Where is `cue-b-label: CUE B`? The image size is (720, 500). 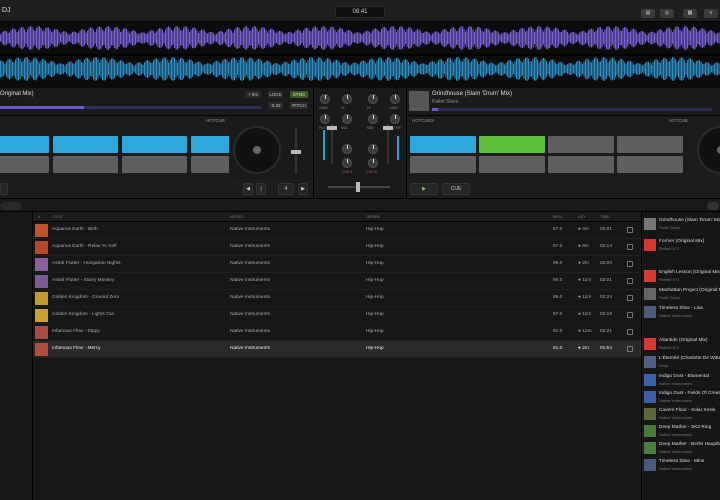
cue-b-label: CUE B is located at coordinates (371, 172).